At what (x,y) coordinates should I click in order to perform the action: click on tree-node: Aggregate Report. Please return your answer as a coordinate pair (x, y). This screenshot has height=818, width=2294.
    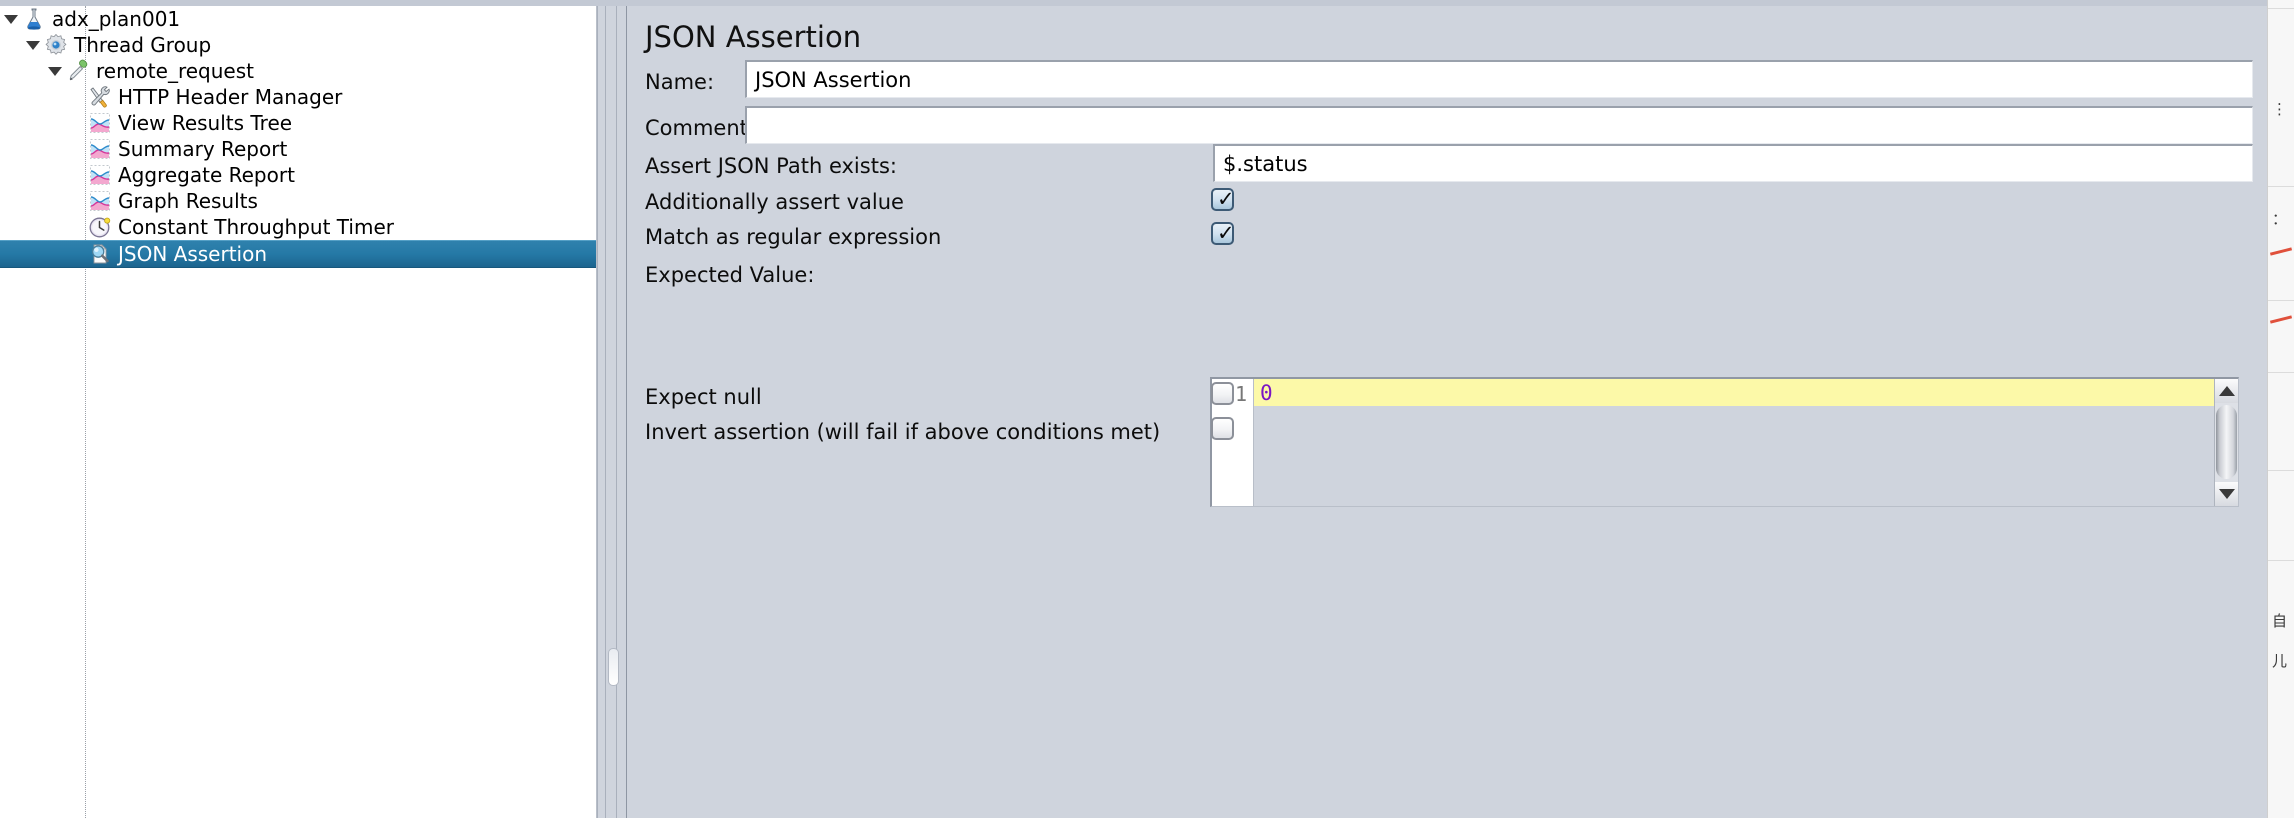
    Looking at the image, I should click on (298, 175).